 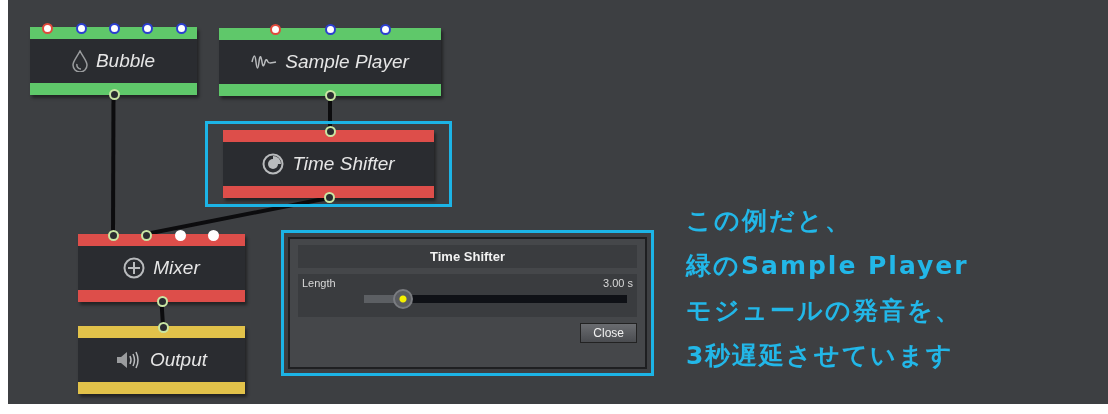 What do you see at coordinates (820, 356) in the screenshot?
I see `caption-line: 3秒遅延させています` at bounding box center [820, 356].